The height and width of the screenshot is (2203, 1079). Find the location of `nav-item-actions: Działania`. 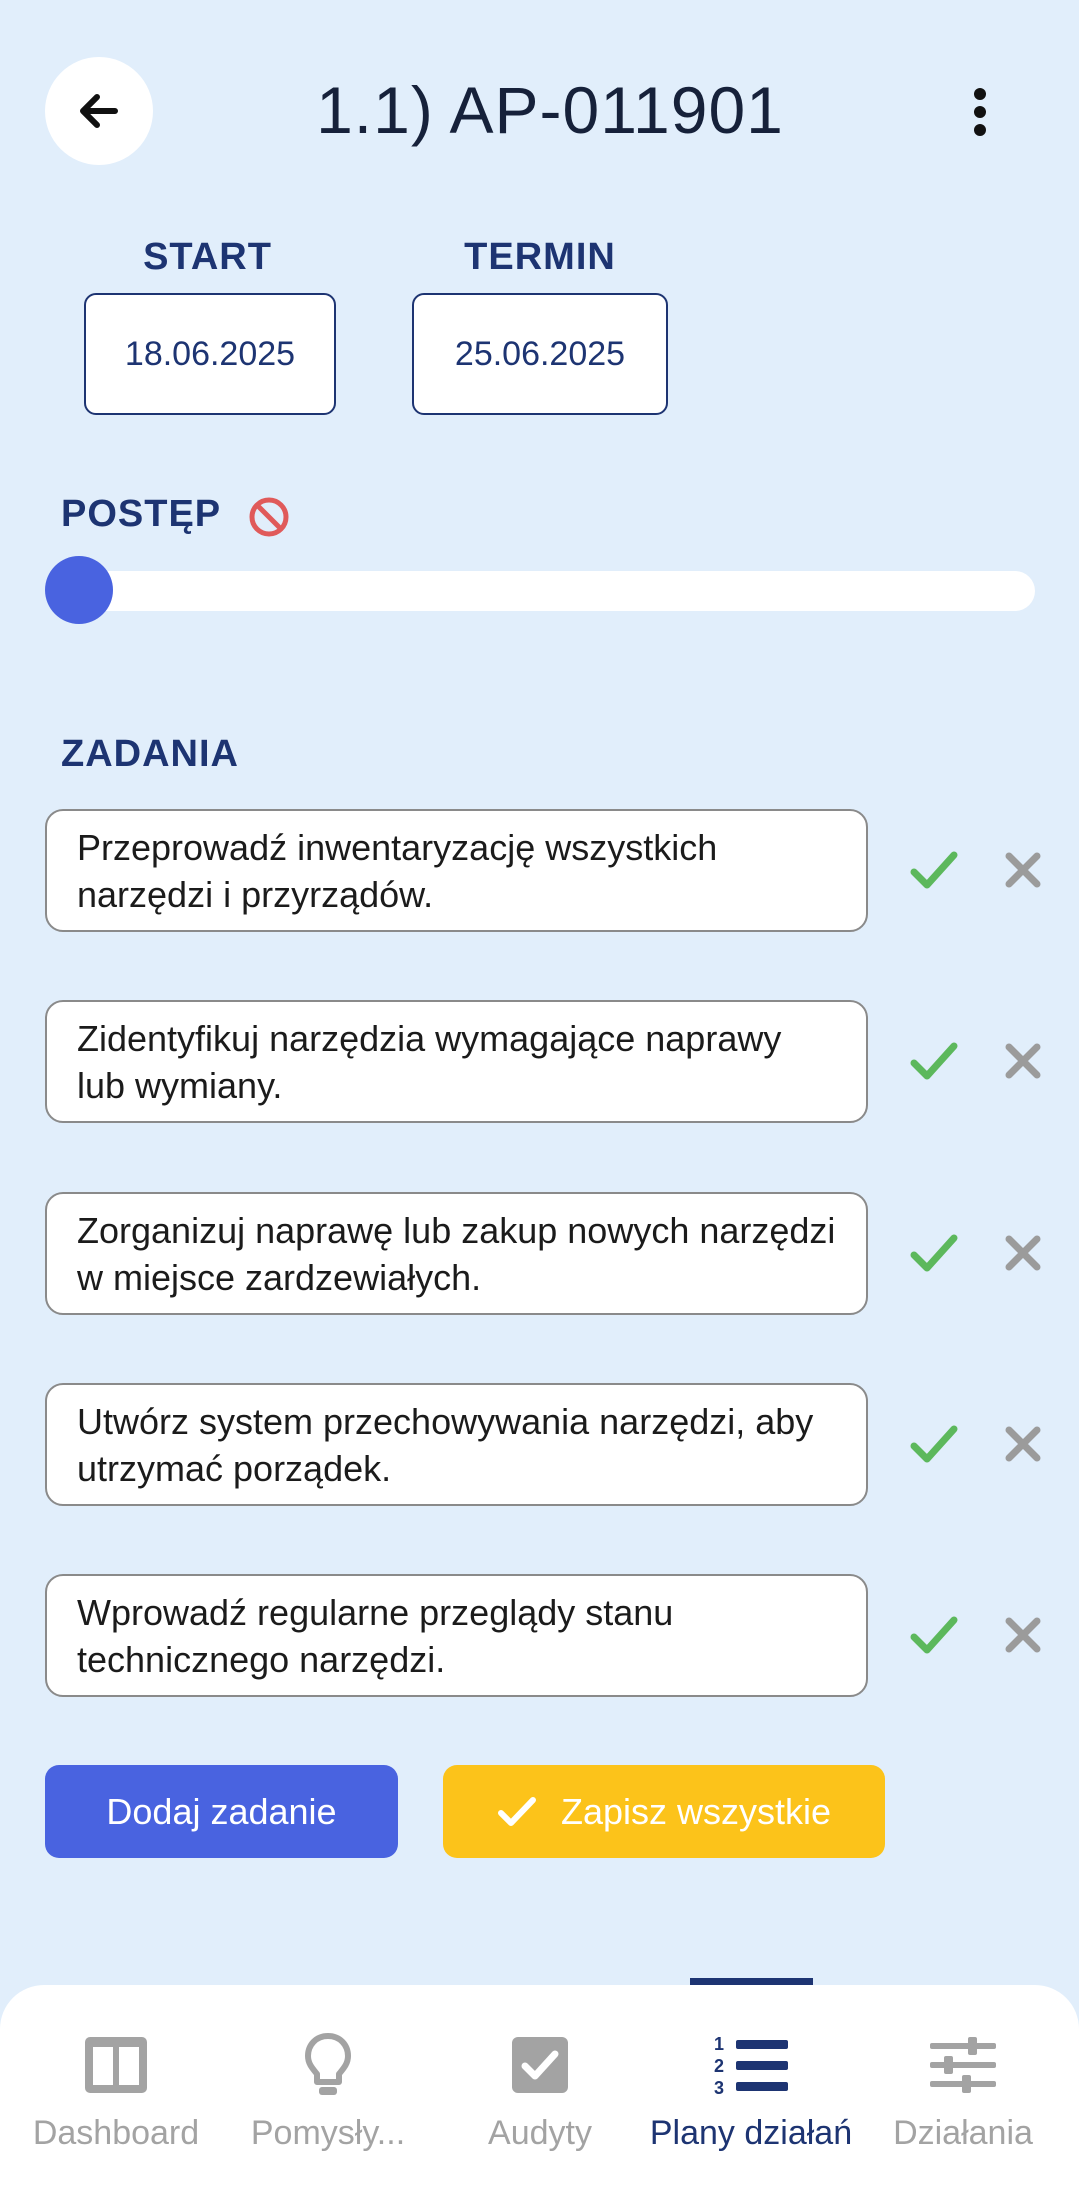

nav-item-actions: Działania is located at coordinates (963, 2100).